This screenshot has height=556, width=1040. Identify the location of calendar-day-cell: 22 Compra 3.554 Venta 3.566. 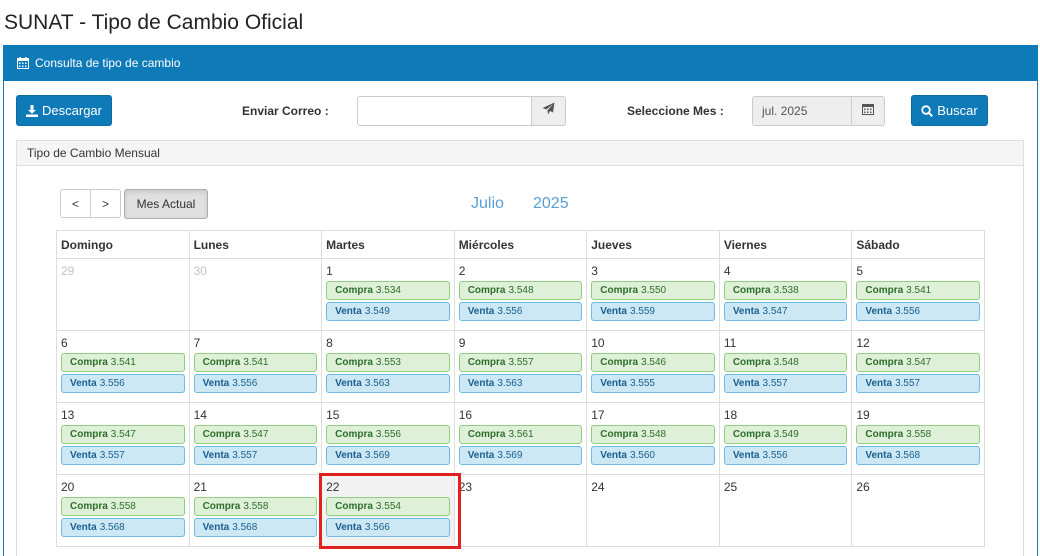
(388, 510).